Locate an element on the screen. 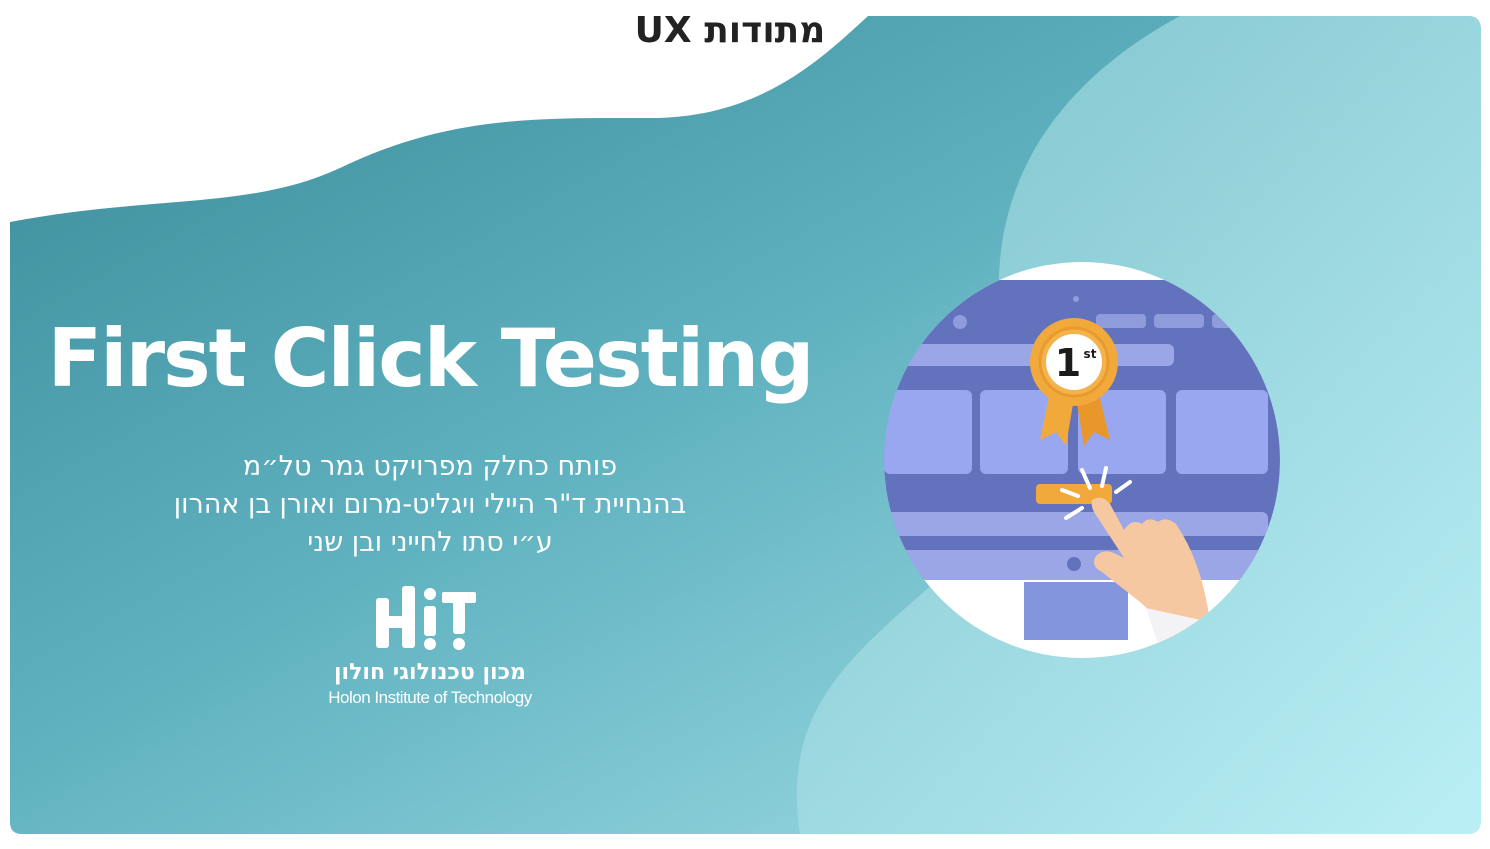 The width and height of the screenshot is (1490, 849). logo-name-english: Holon Institute of Technology is located at coordinates (430, 697).